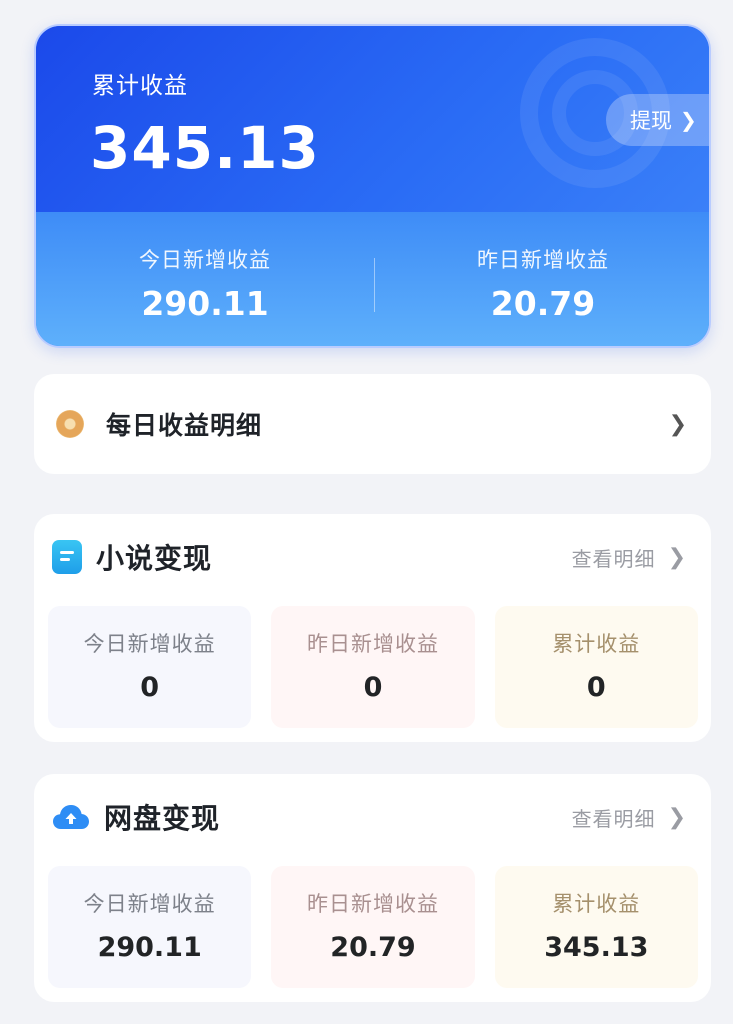 The image size is (733, 1024). I want to click on novel-total-tile: 累计收益 0, so click(596, 667).